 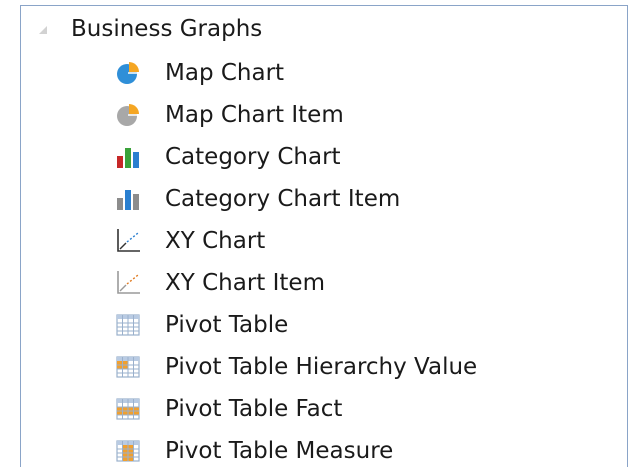 I want to click on category-chart-item-icon, so click(x=128, y=199).